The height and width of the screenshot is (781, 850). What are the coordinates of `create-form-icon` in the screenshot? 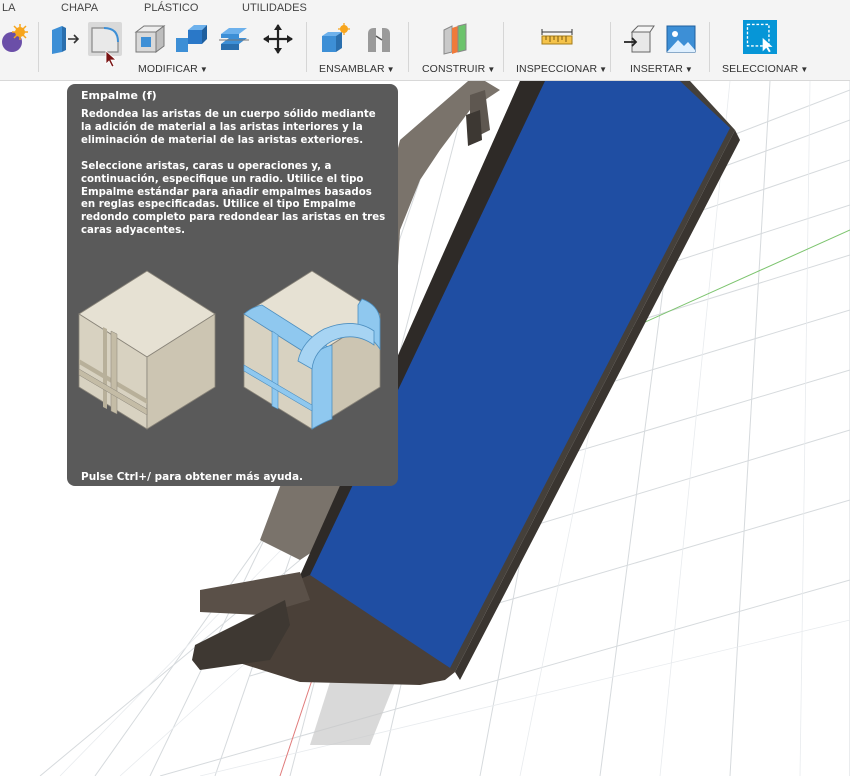 It's located at (15, 38).